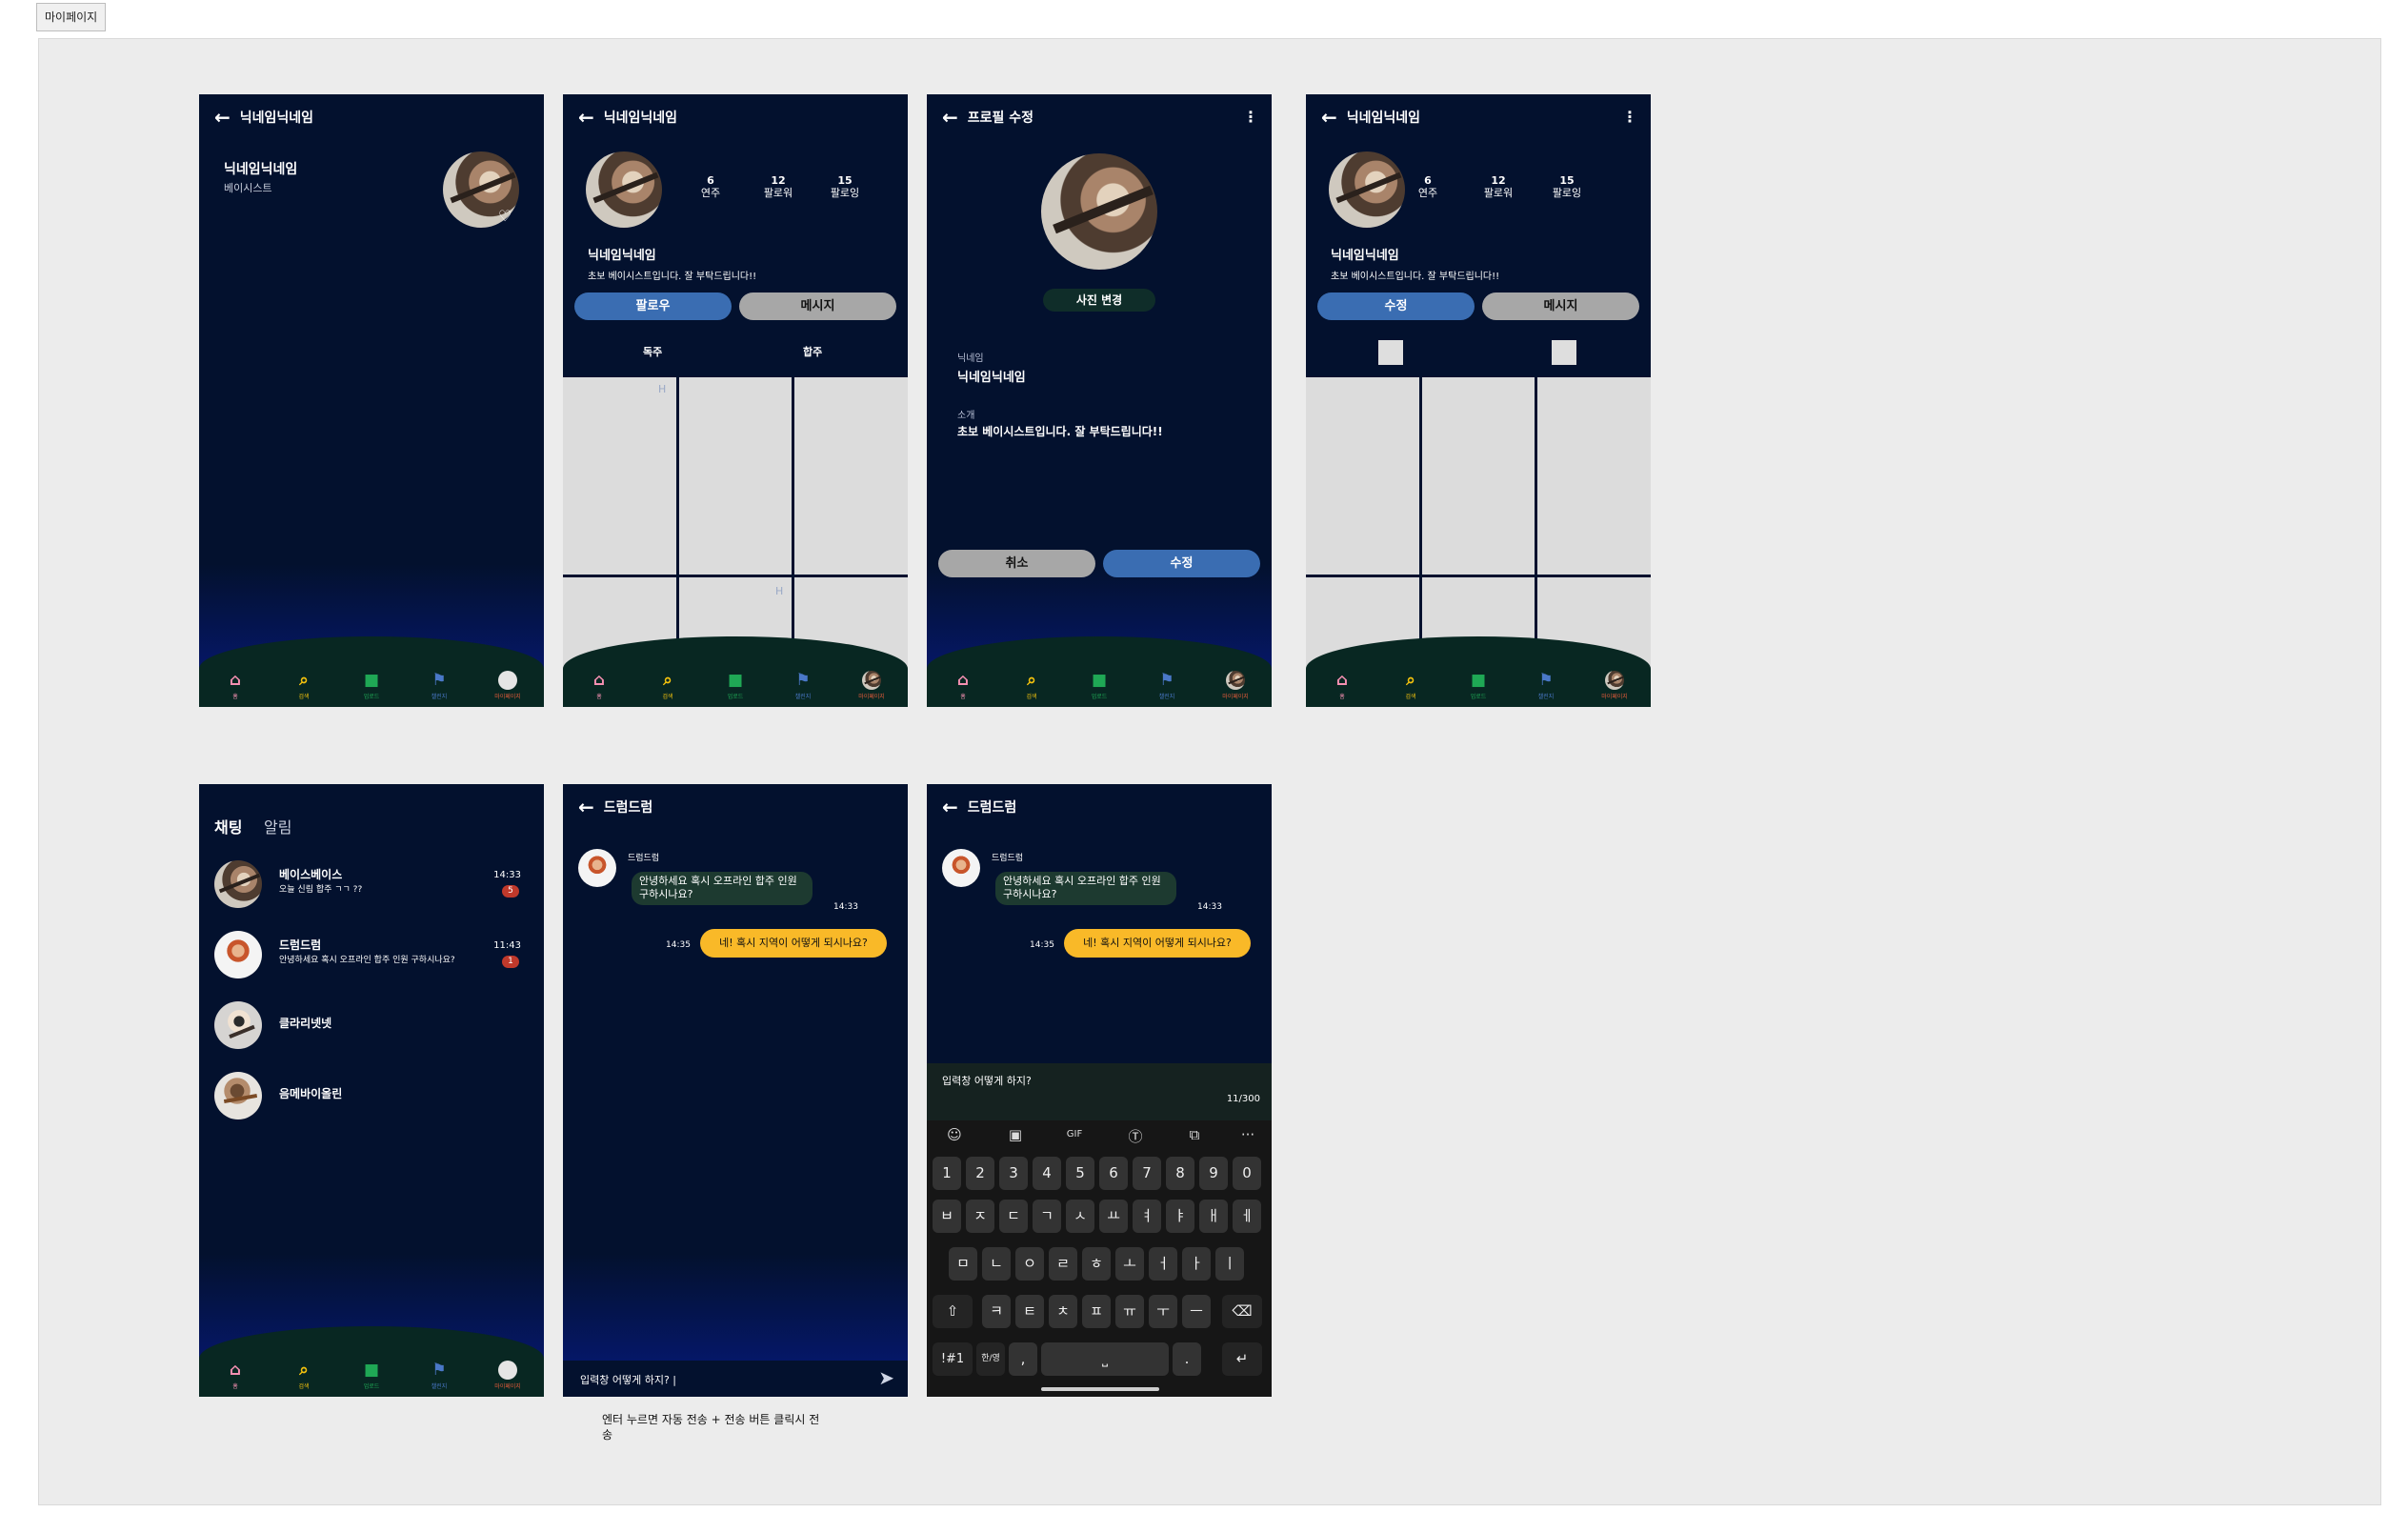  I want to click on key: ㅇ, so click(1029, 1264).